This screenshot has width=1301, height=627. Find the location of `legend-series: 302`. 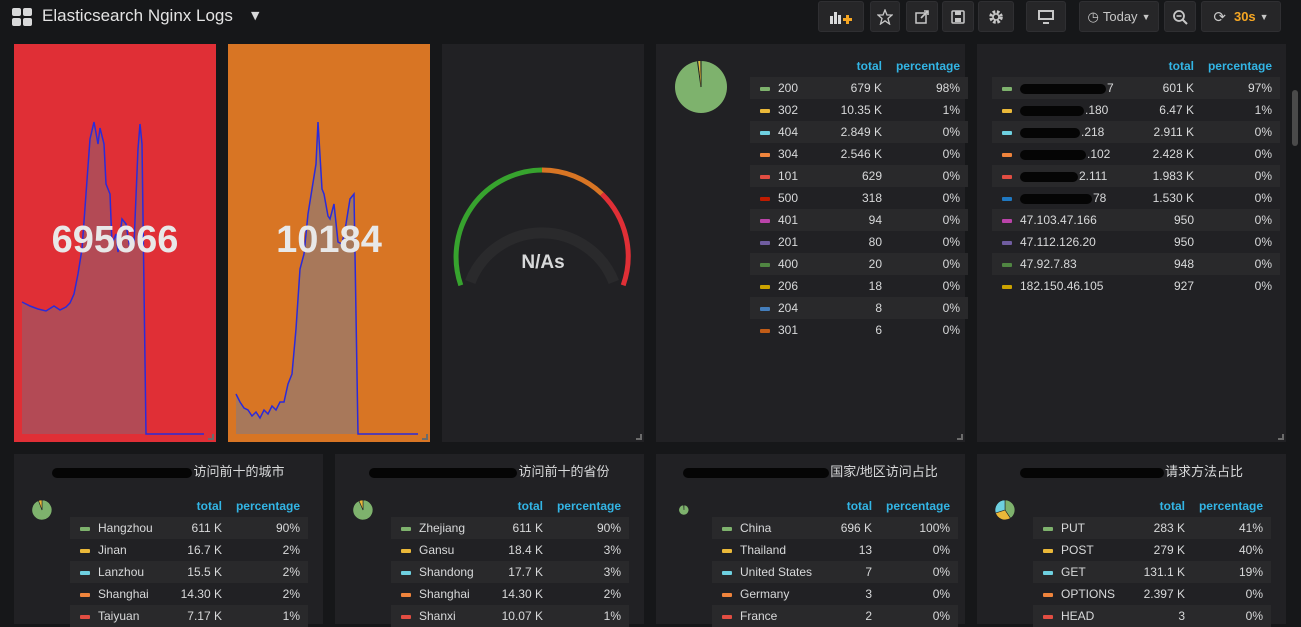

legend-series: 302 is located at coordinates (790, 110).